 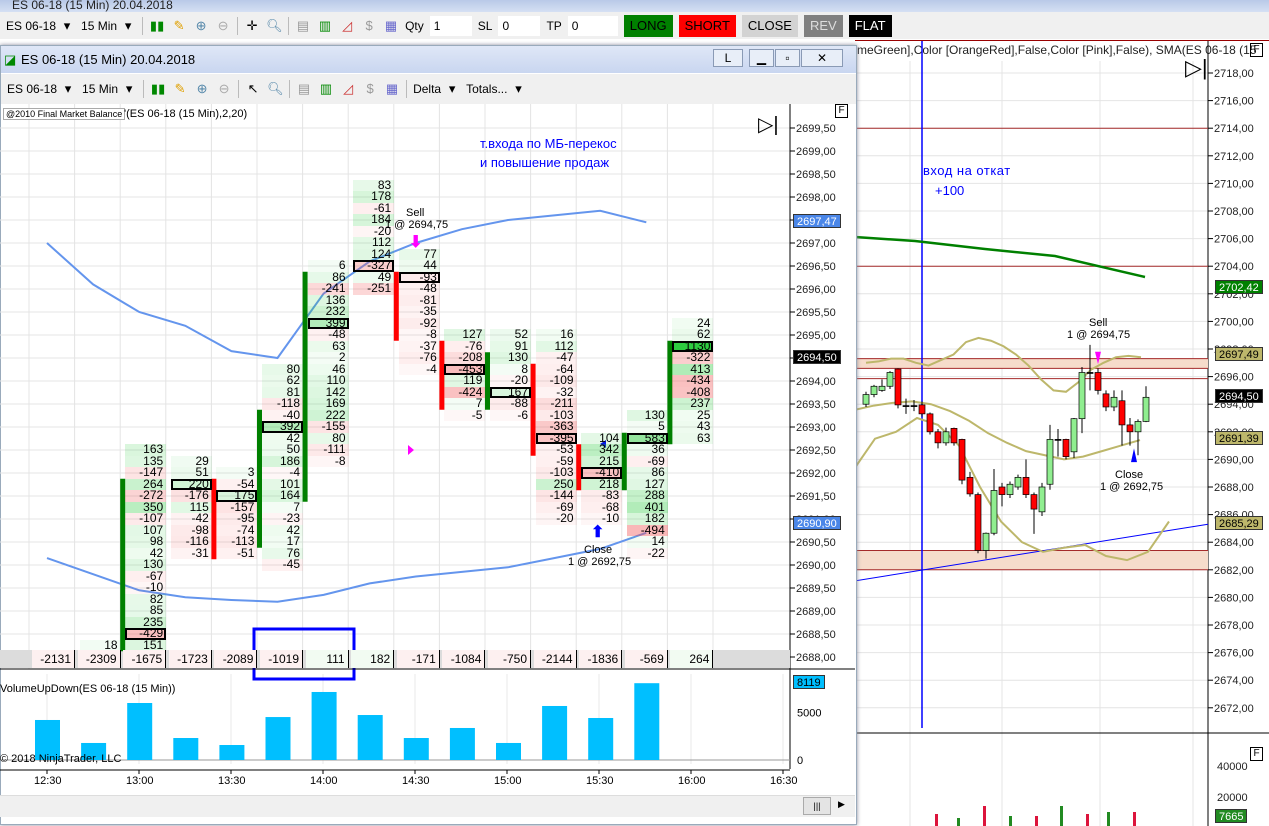 What do you see at coordinates (728, 58) in the screenshot?
I see `layout-button: L` at bounding box center [728, 58].